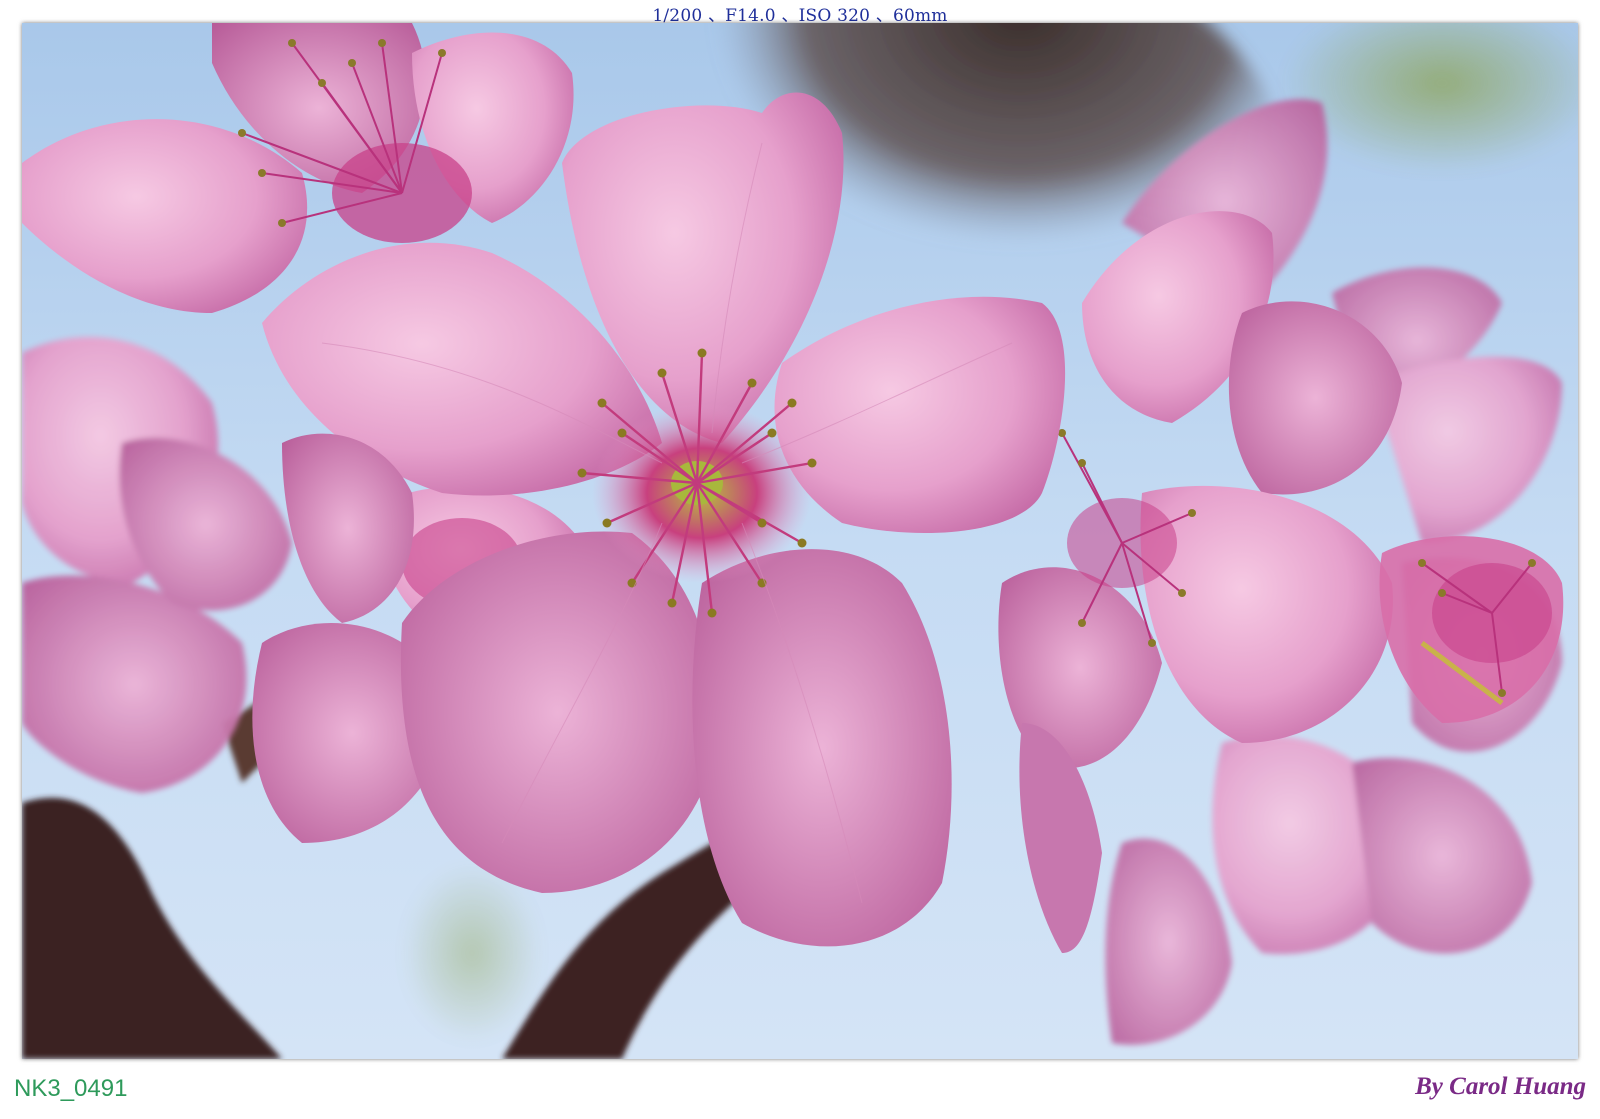 The width and height of the screenshot is (1600, 1119). What do you see at coordinates (1500, 1086) in the screenshot?
I see `photographer-credit: By Carol Huang` at bounding box center [1500, 1086].